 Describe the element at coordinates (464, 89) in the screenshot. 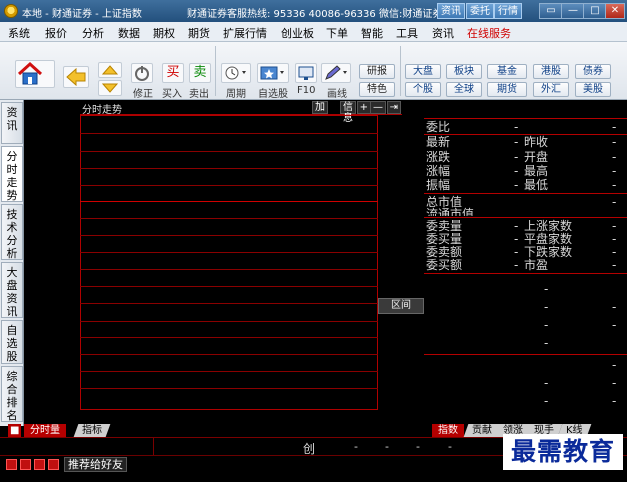

I see `market-button-global: 全球` at that location.